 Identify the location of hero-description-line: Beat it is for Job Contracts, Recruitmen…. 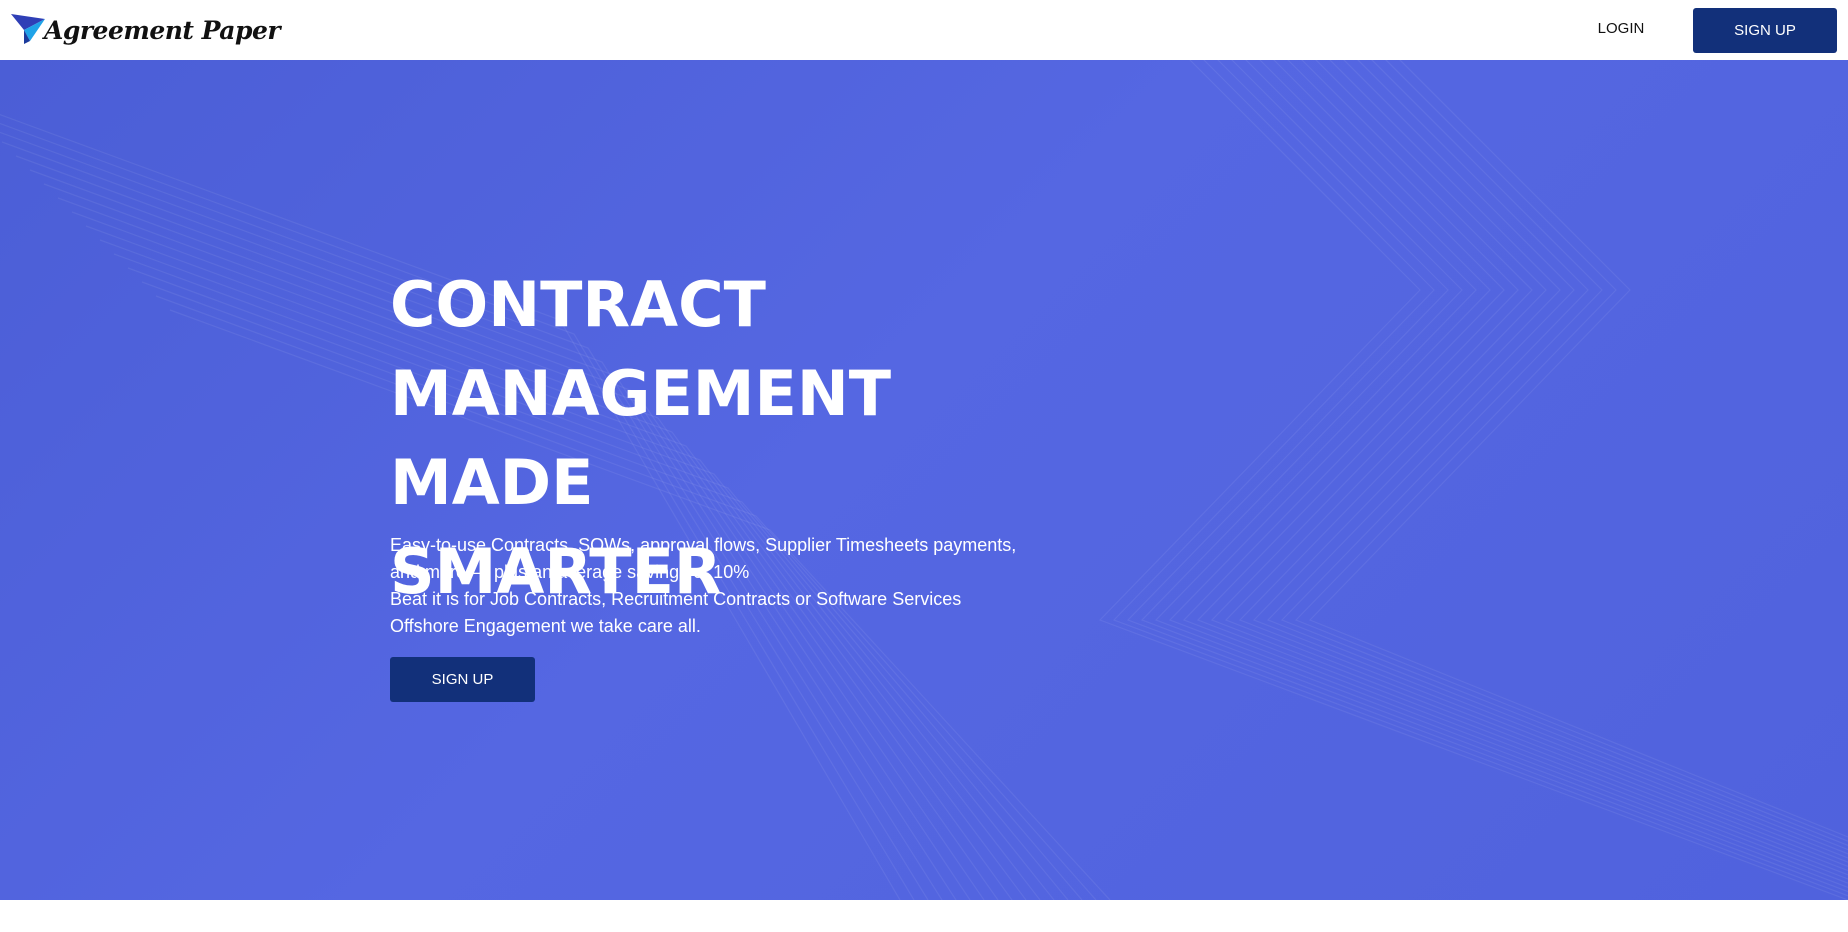
(676, 599).